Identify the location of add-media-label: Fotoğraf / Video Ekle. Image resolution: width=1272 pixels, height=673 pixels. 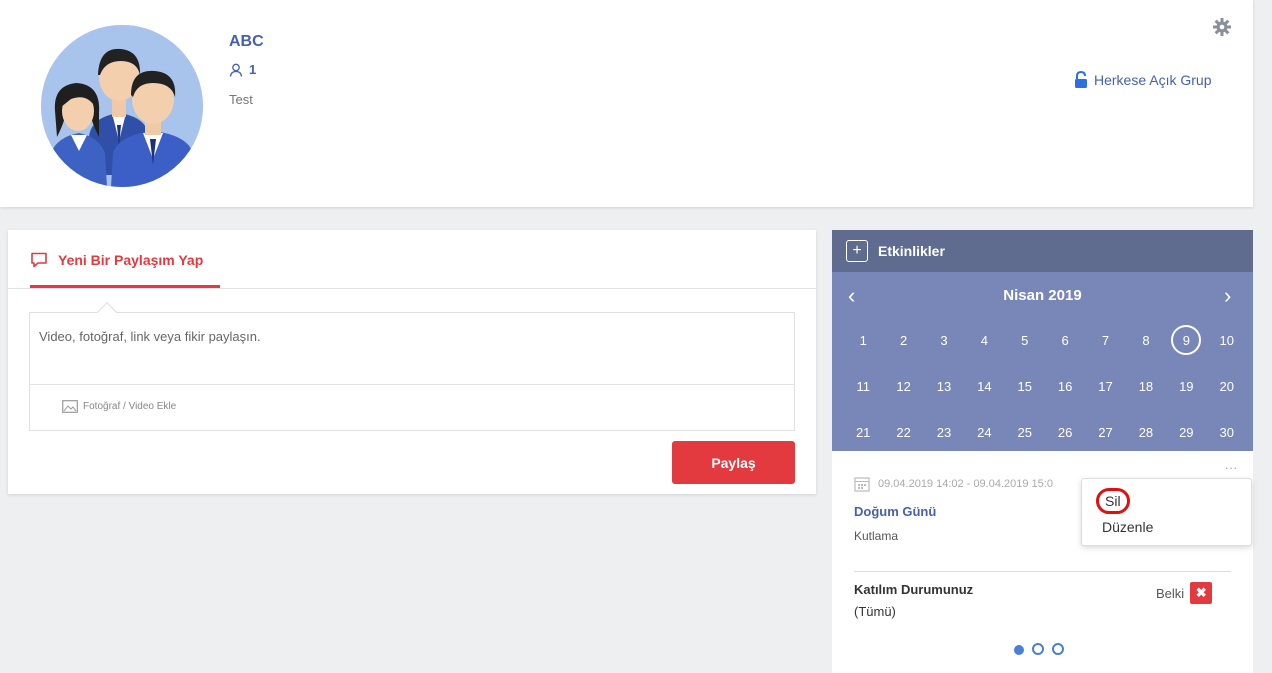
(130, 406).